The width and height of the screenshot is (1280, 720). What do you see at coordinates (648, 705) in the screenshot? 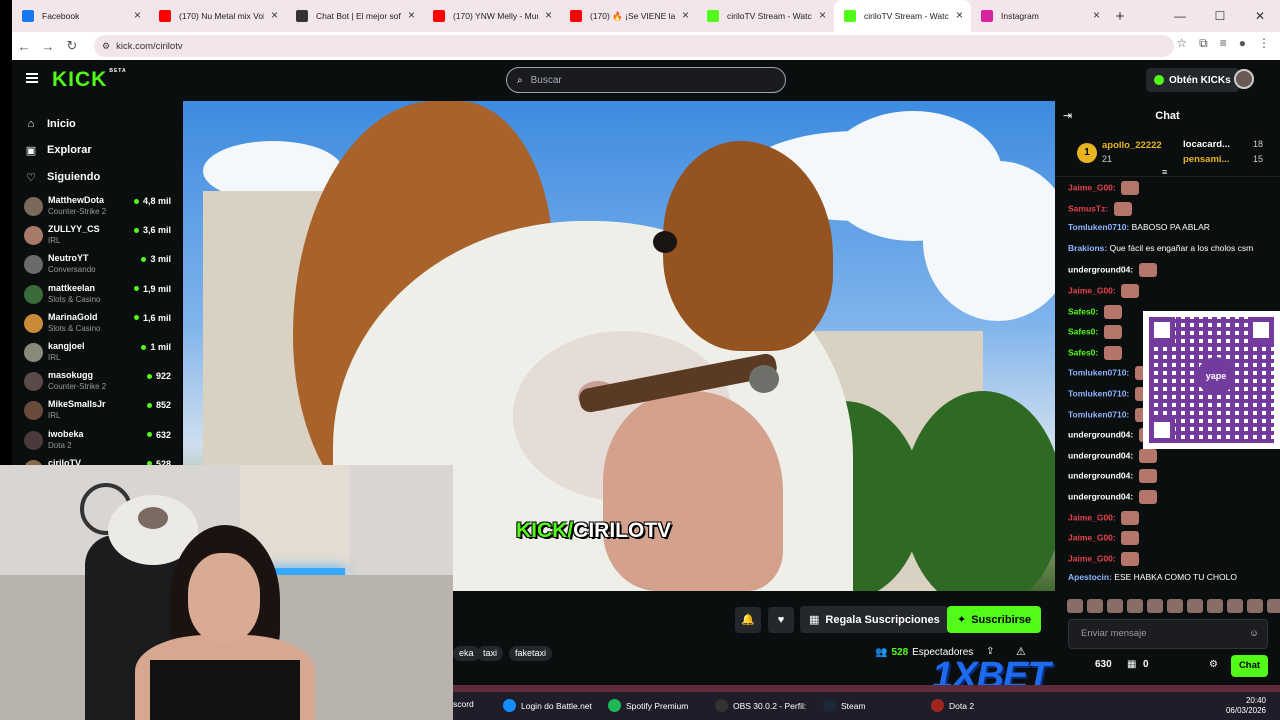
I see `taskbar-app: Spotify Premium` at bounding box center [648, 705].